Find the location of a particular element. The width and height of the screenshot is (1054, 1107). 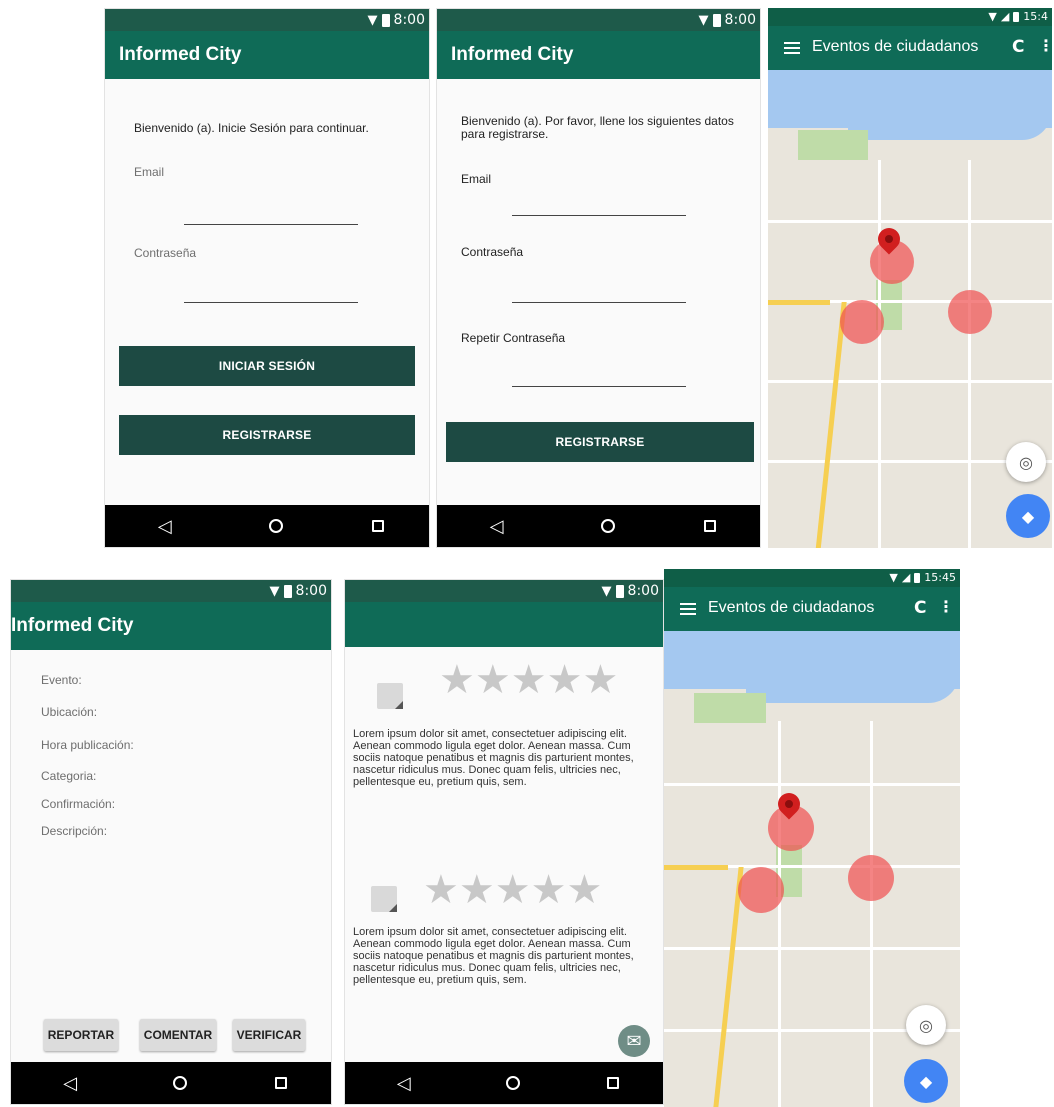

field-location-label: Ubicación: is located at coordinates (69, 712).